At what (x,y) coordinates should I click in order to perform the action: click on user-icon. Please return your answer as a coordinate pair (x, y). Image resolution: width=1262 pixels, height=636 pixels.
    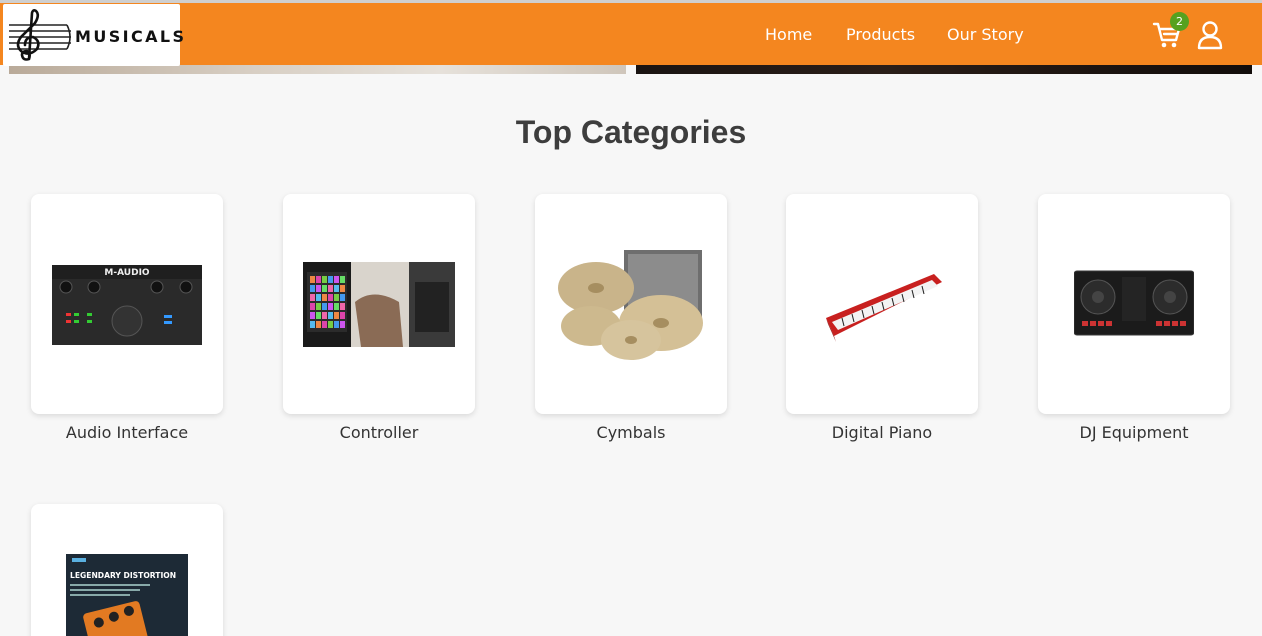
    Looking at the image, I should click on (1210, 35).